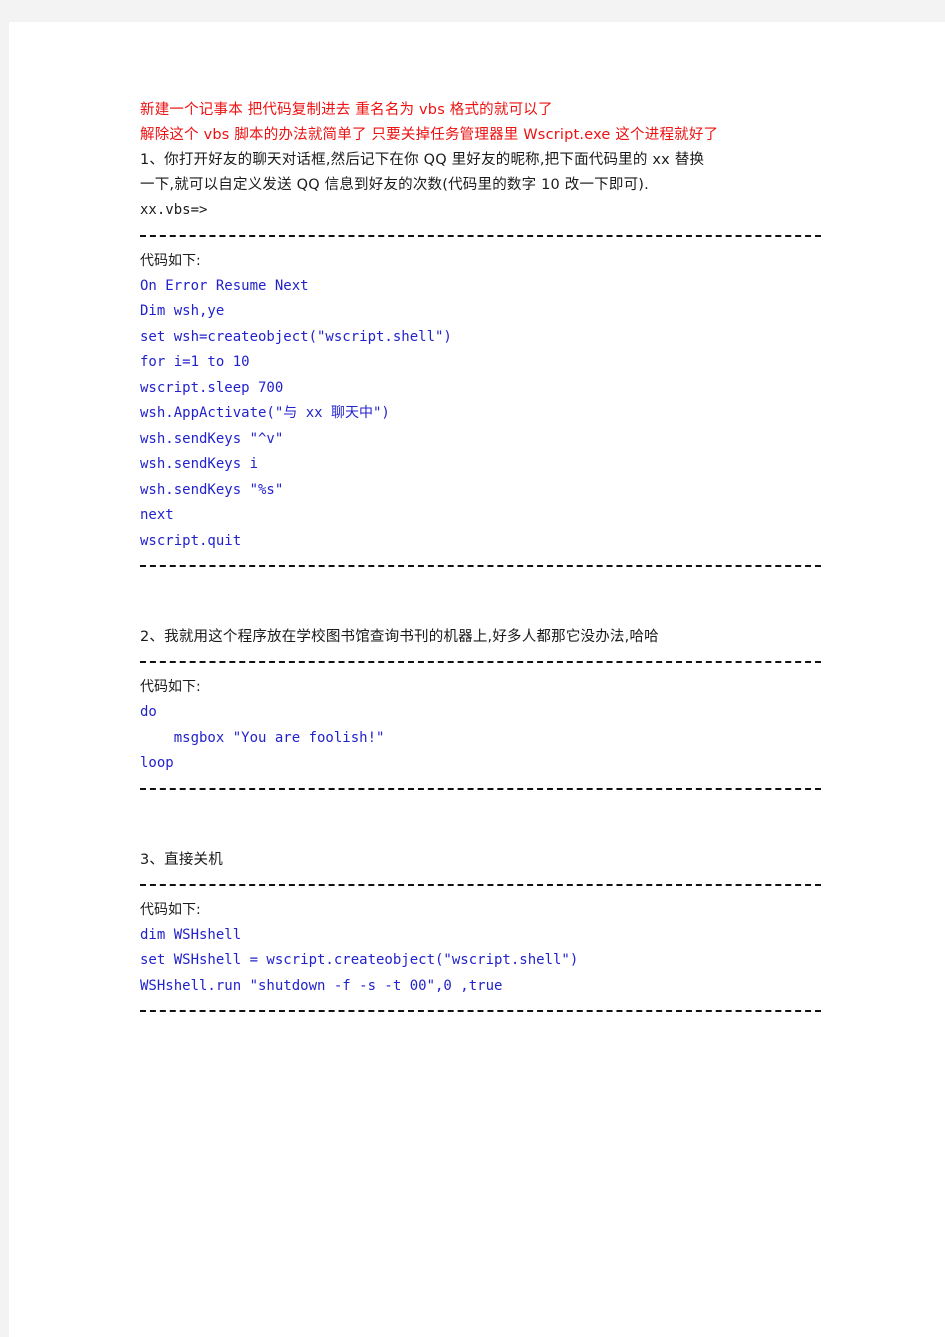 This screenshot has width=945, height=1337. Describe the element at coordinates (199, 464) in the screenshot. I see `code-line: wsh.sendKeys i` at that location.